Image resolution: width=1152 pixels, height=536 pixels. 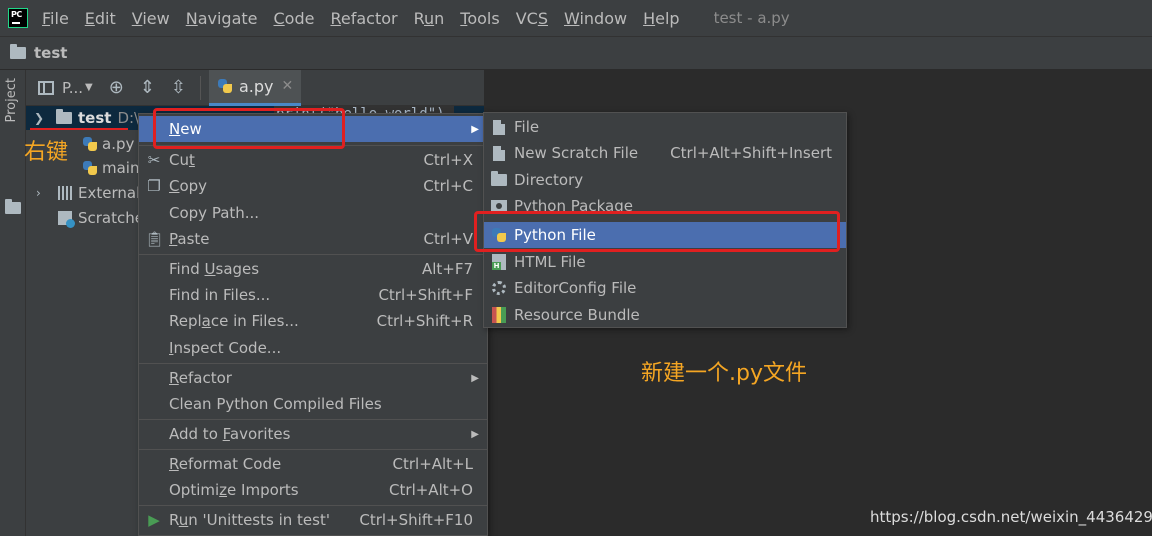 What do you see at coordinates (151, 18) in the screenshot?
I see `menu-view: View` at bounding box center [151, 18].